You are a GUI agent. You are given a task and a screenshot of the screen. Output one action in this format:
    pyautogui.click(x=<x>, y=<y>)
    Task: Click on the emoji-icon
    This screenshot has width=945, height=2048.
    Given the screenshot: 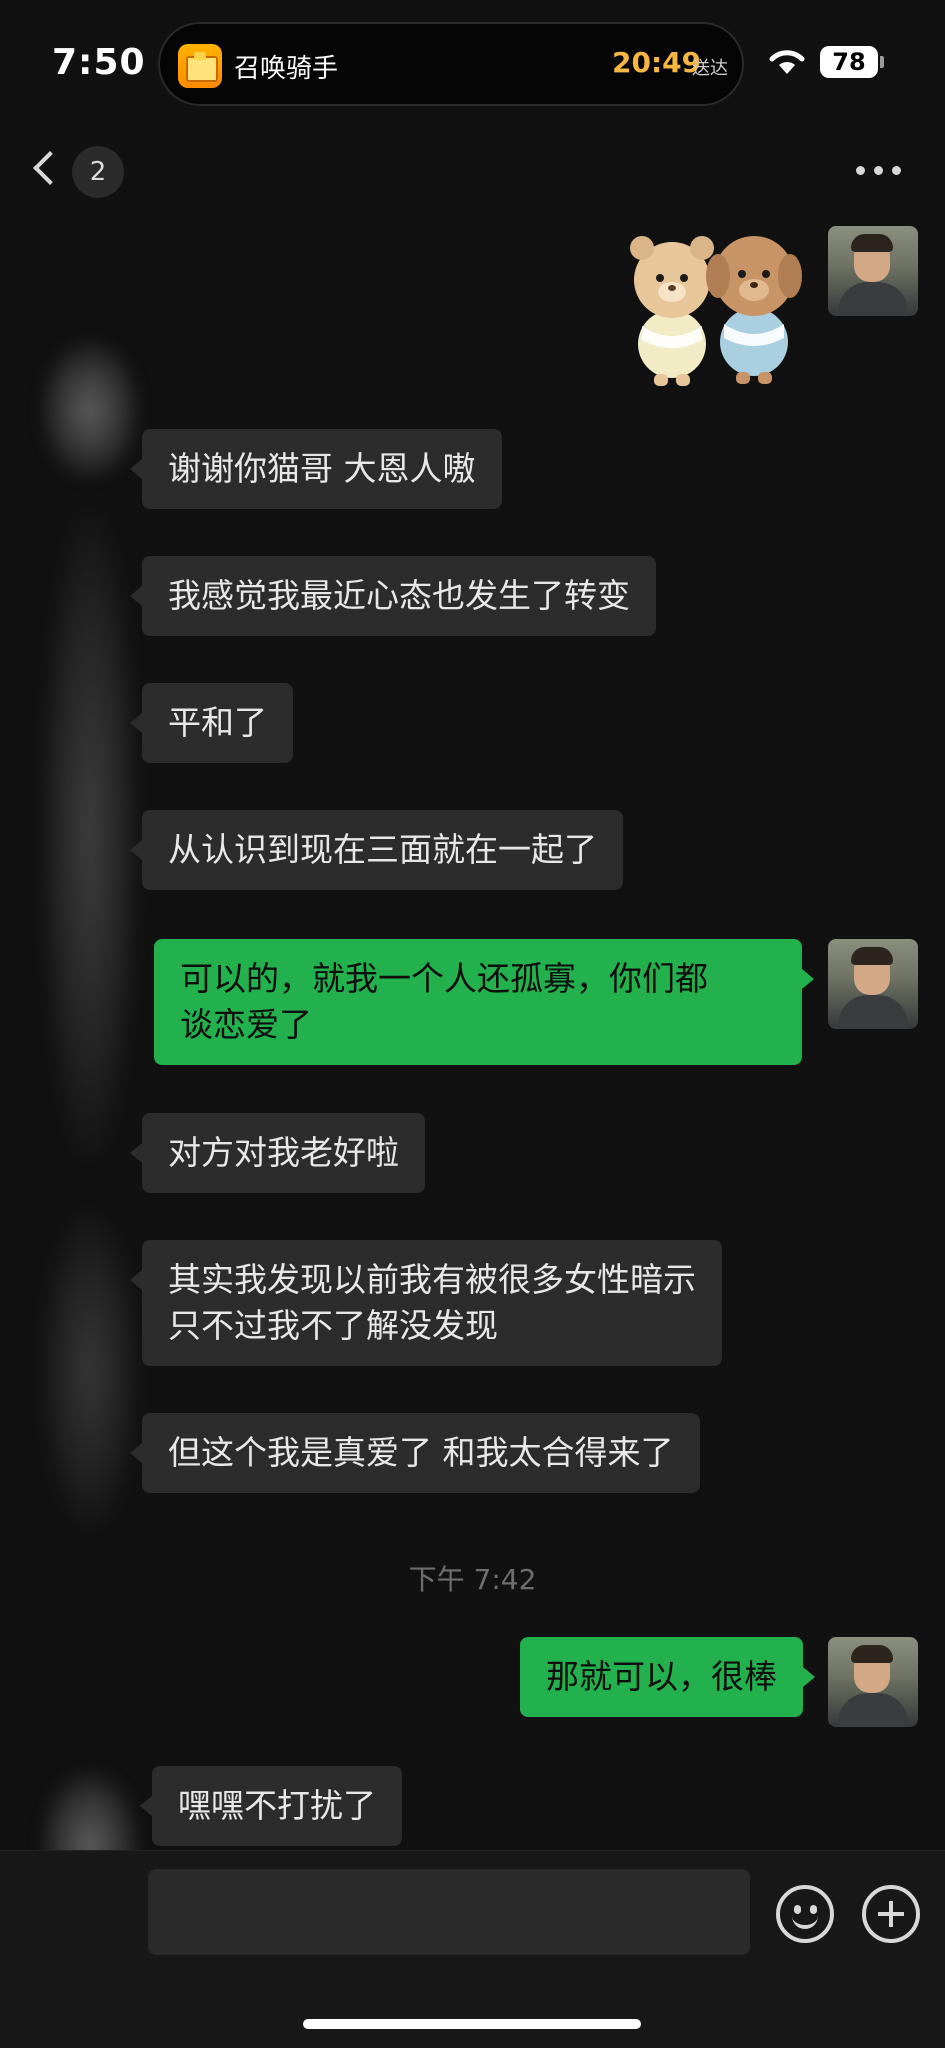 What is the action you would take?
    pyautogui.click(x=805, y=1914)
    